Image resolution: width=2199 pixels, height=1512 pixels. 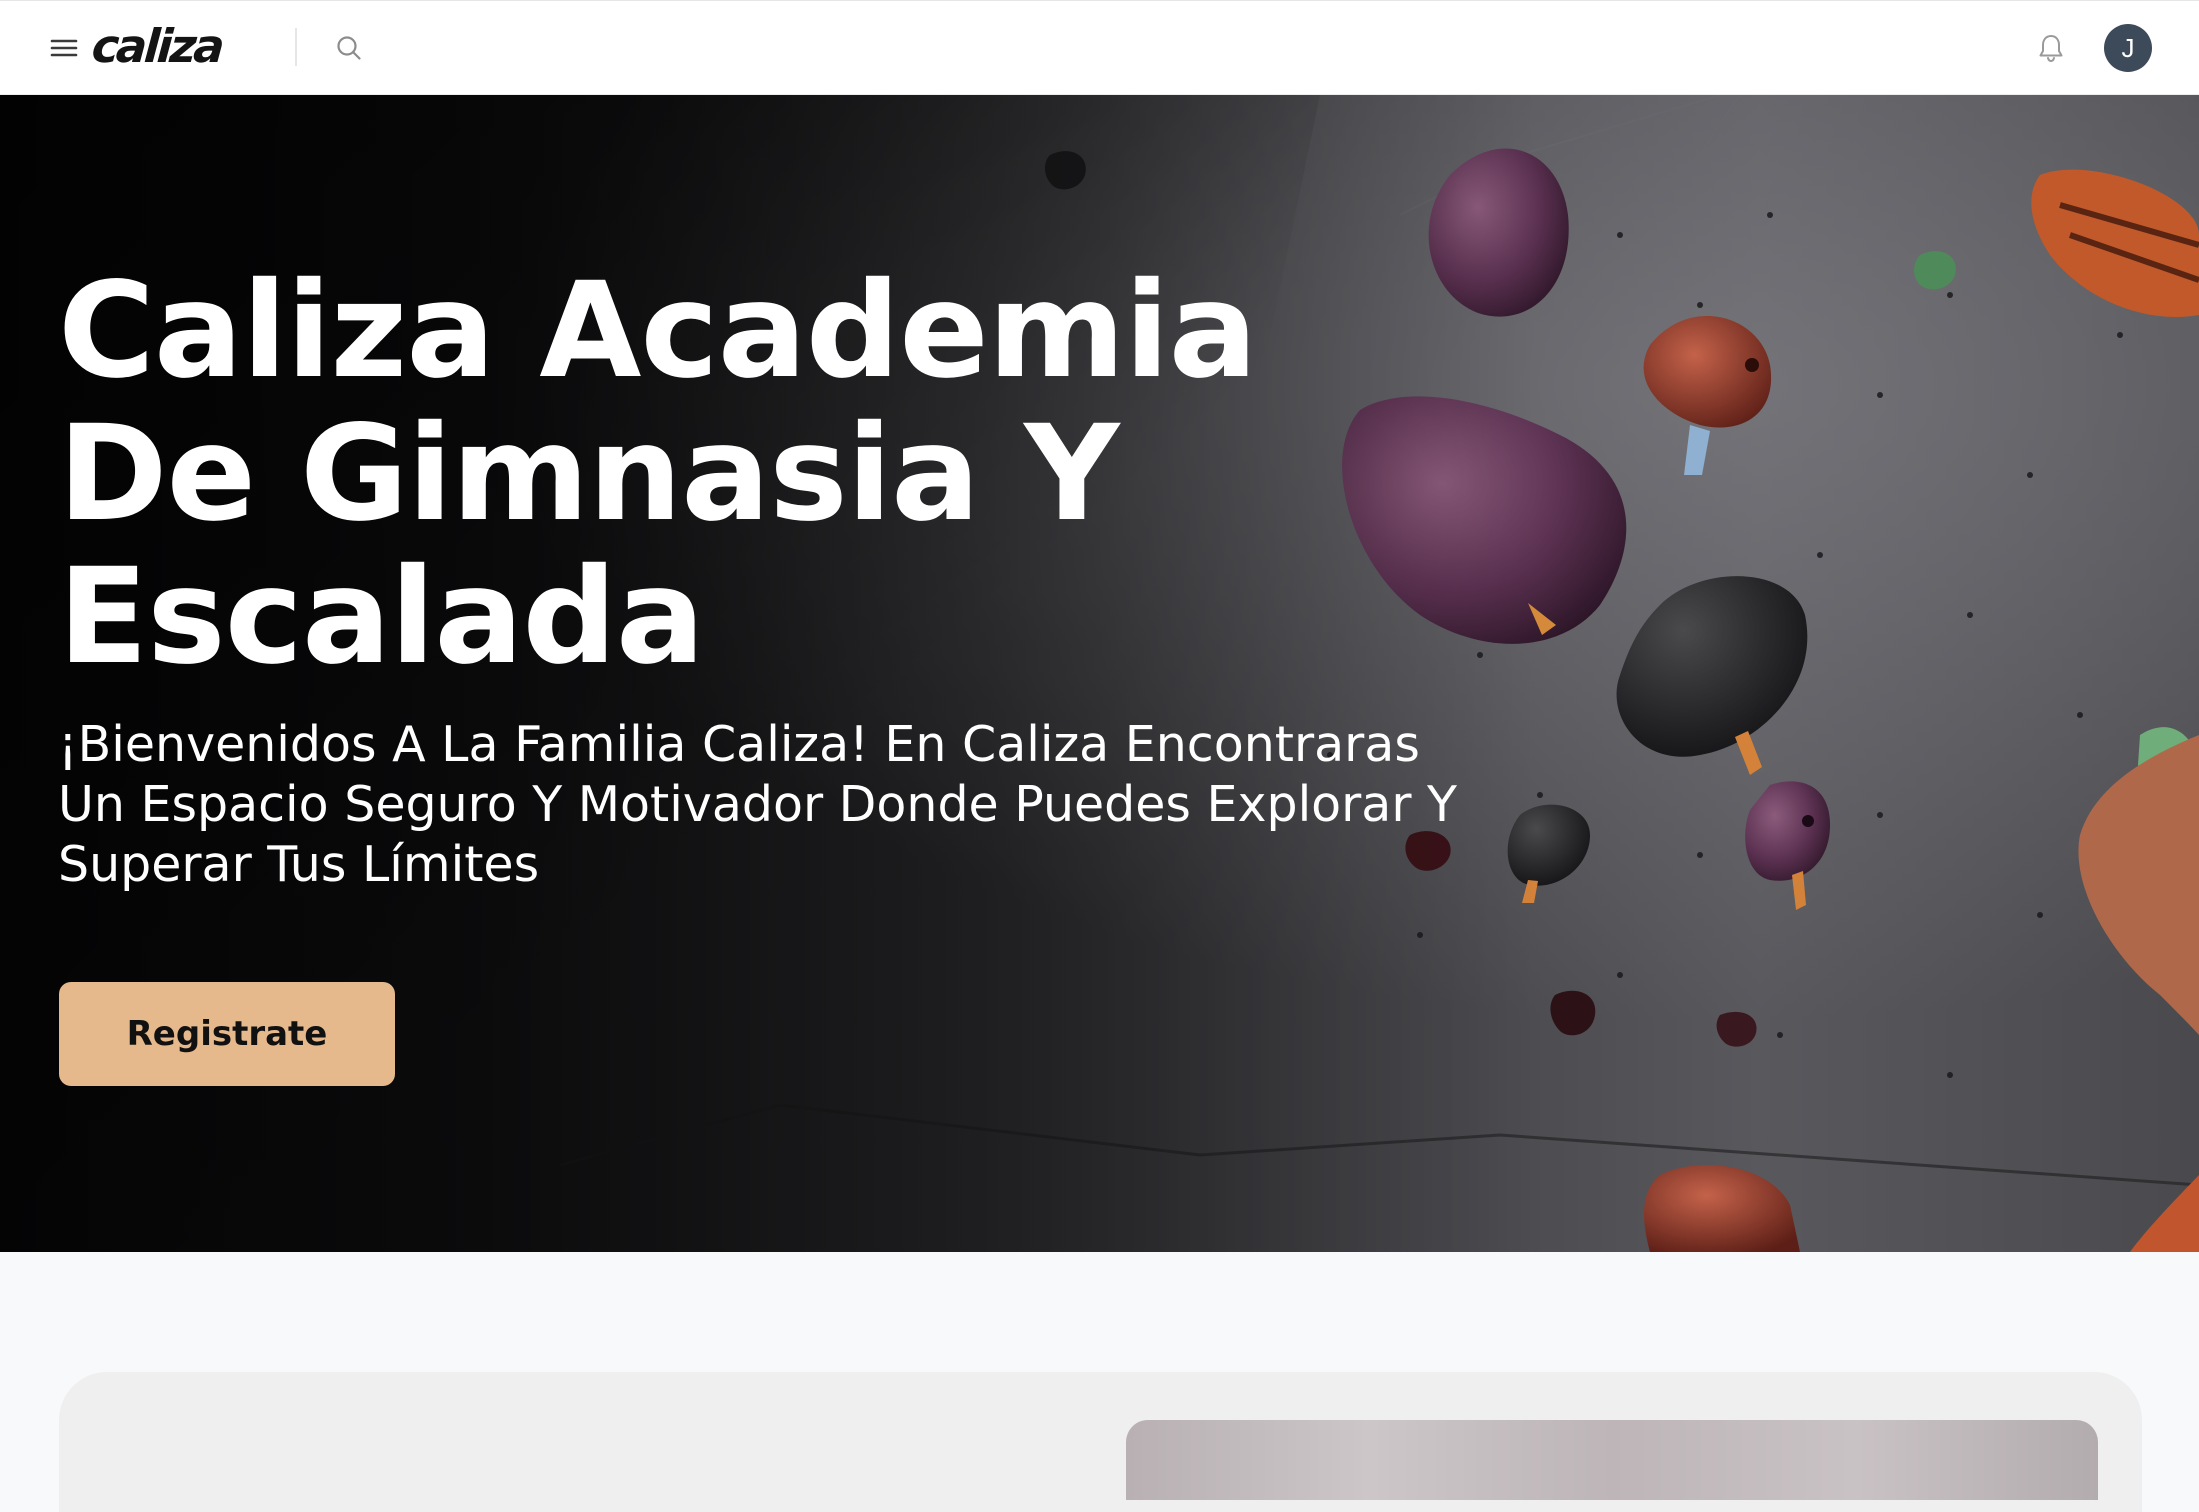 I want to click on search-icon, so click(x=349, y=48).